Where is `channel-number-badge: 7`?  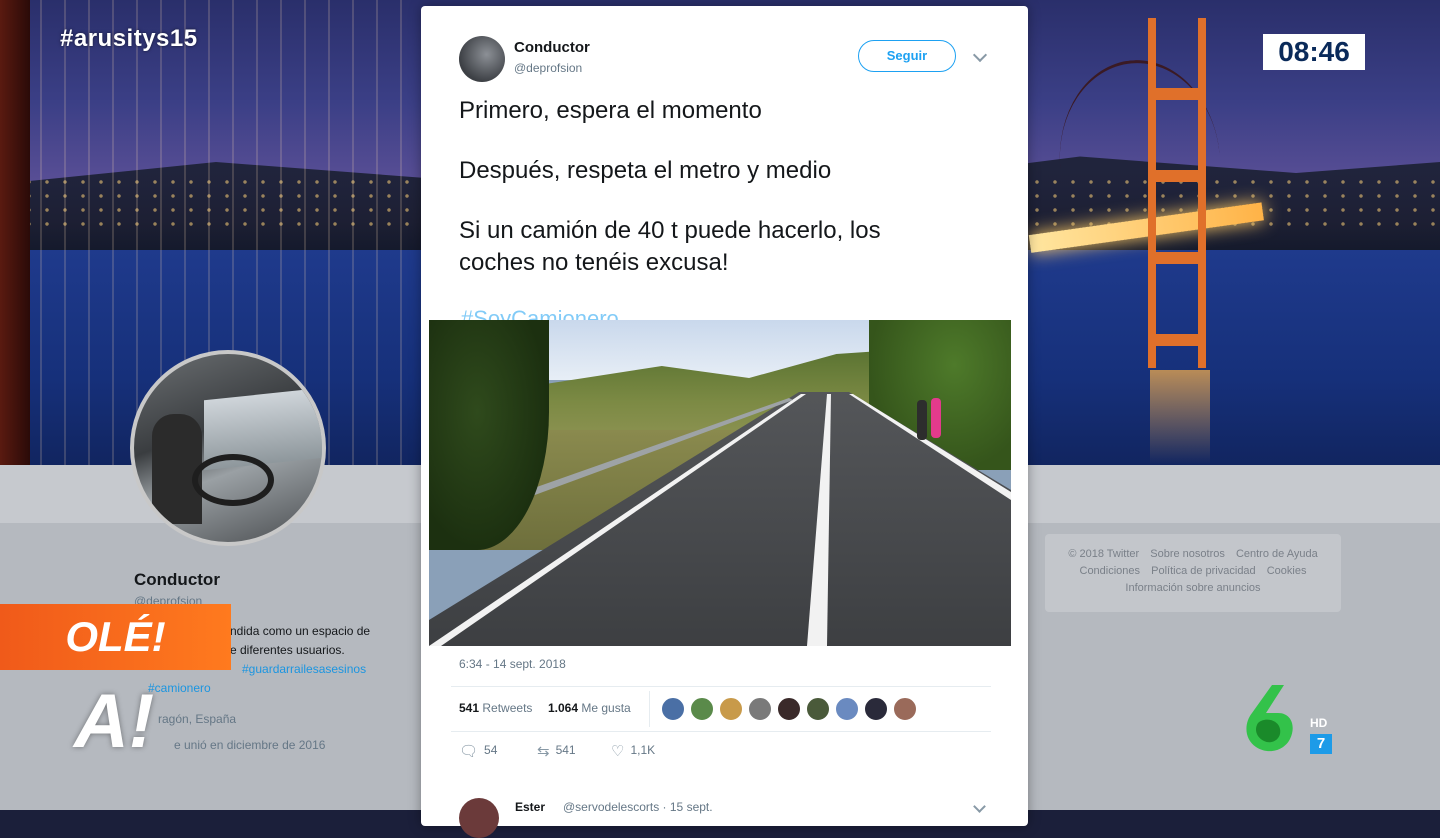 channel-number-badge: 7 is located at coordinates (1321, 744).